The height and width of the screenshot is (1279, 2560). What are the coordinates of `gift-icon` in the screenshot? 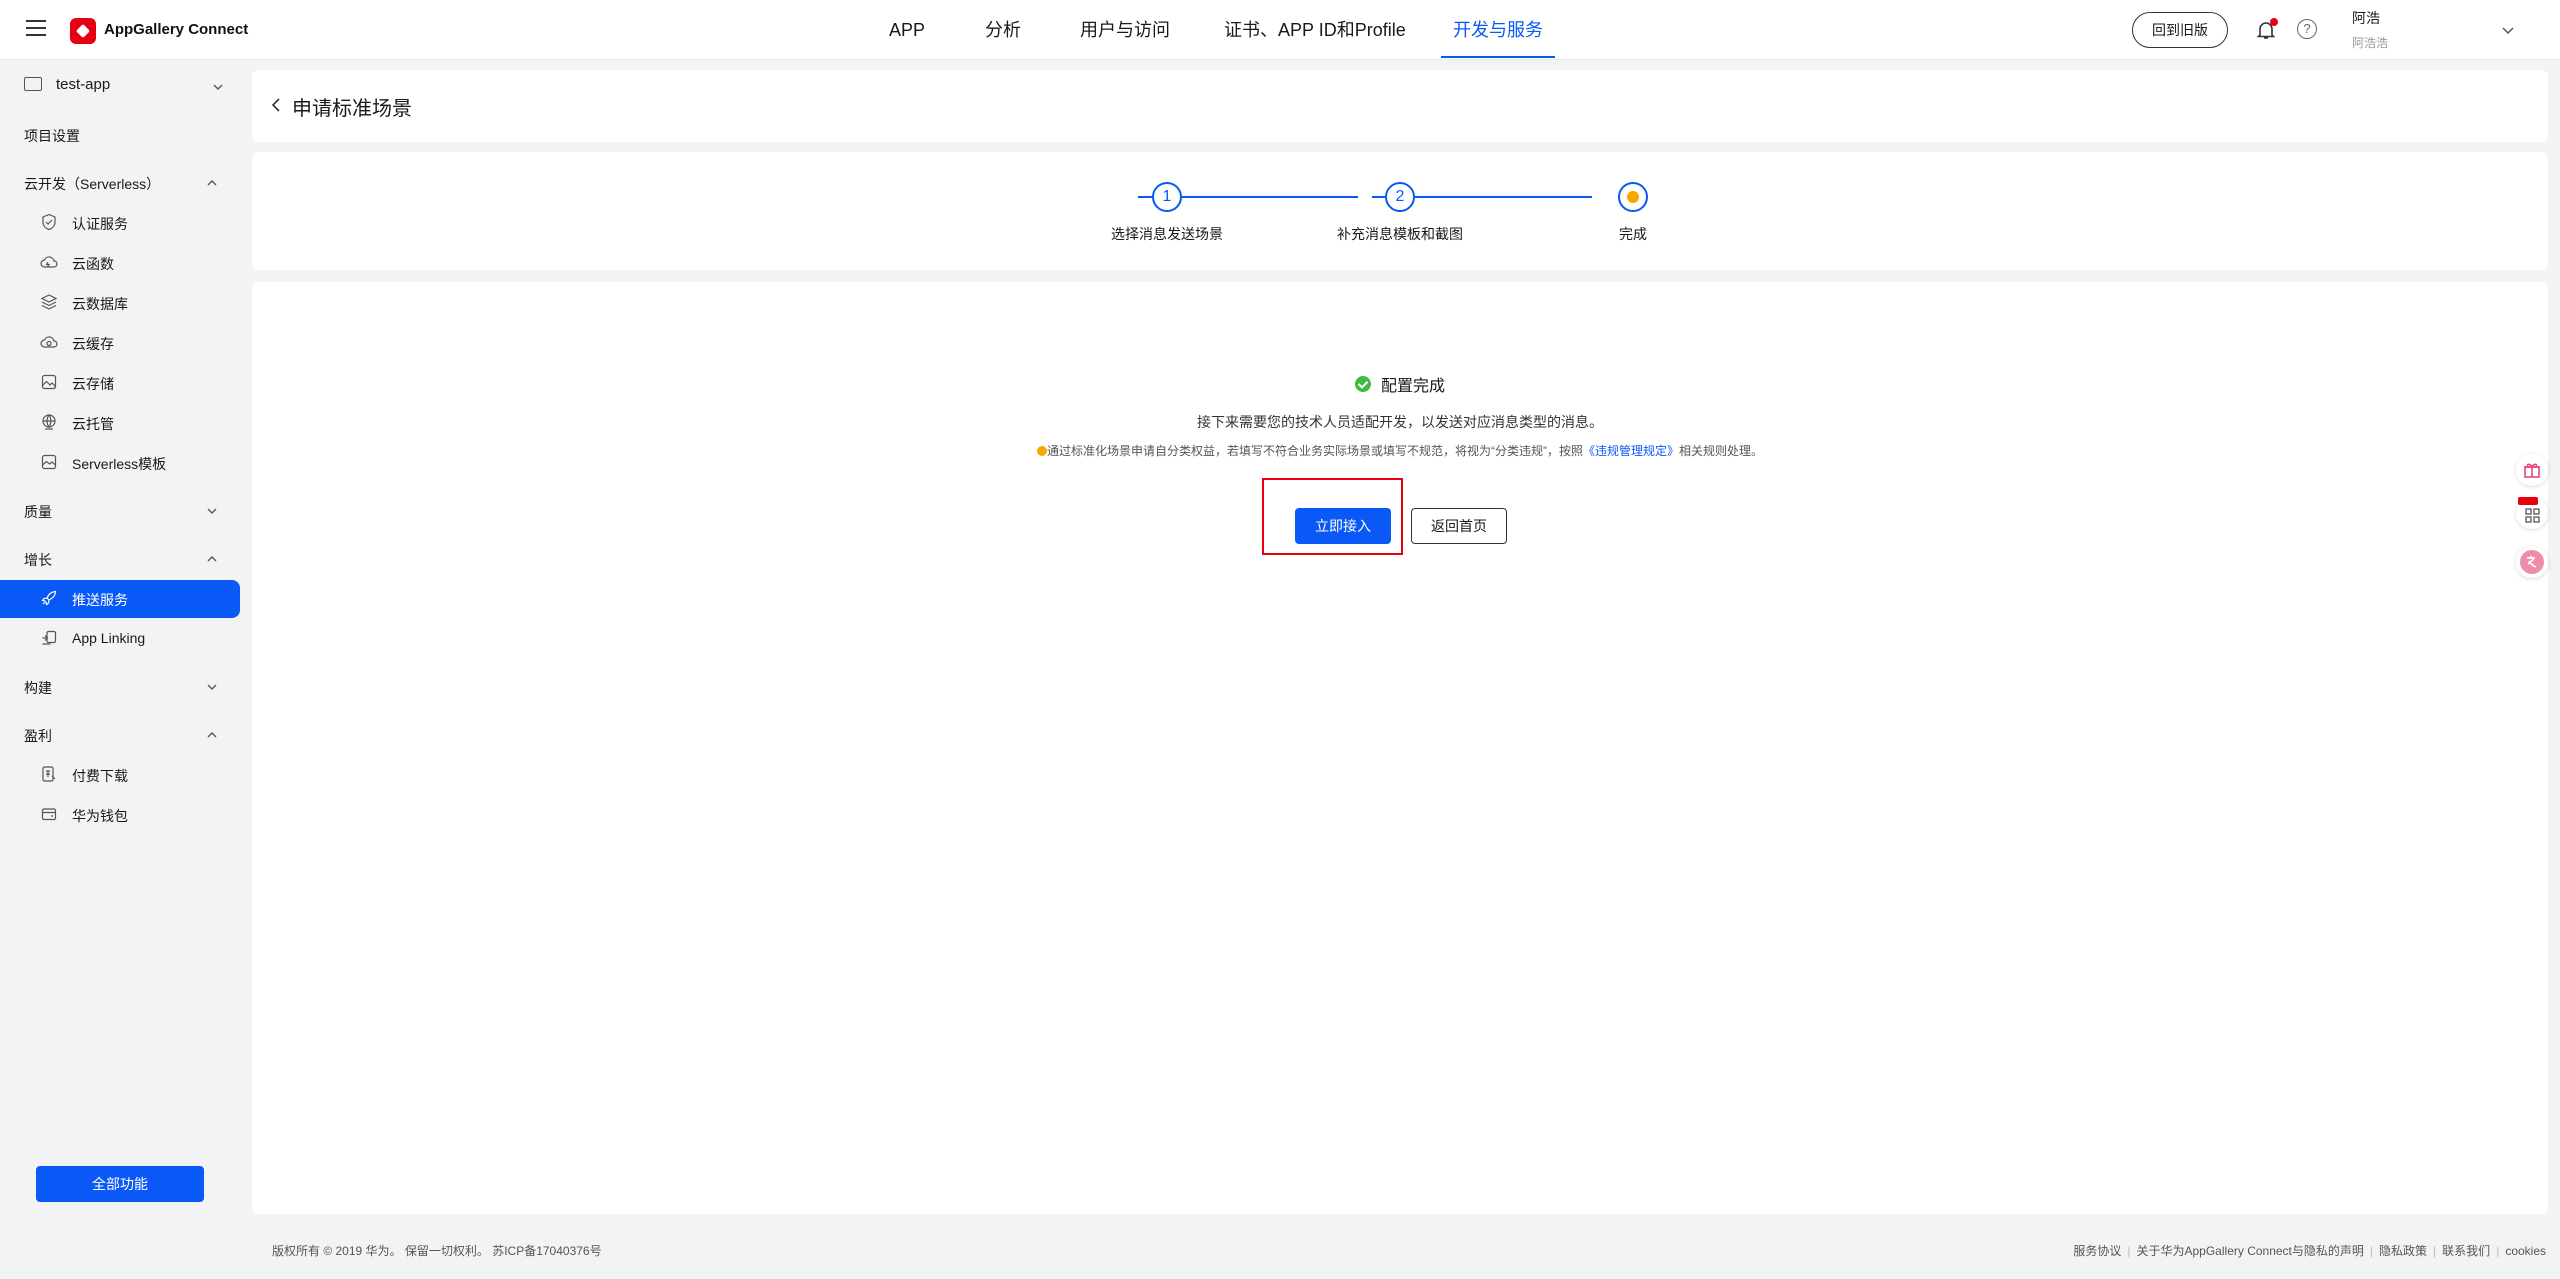 It's located at (2532, 470).